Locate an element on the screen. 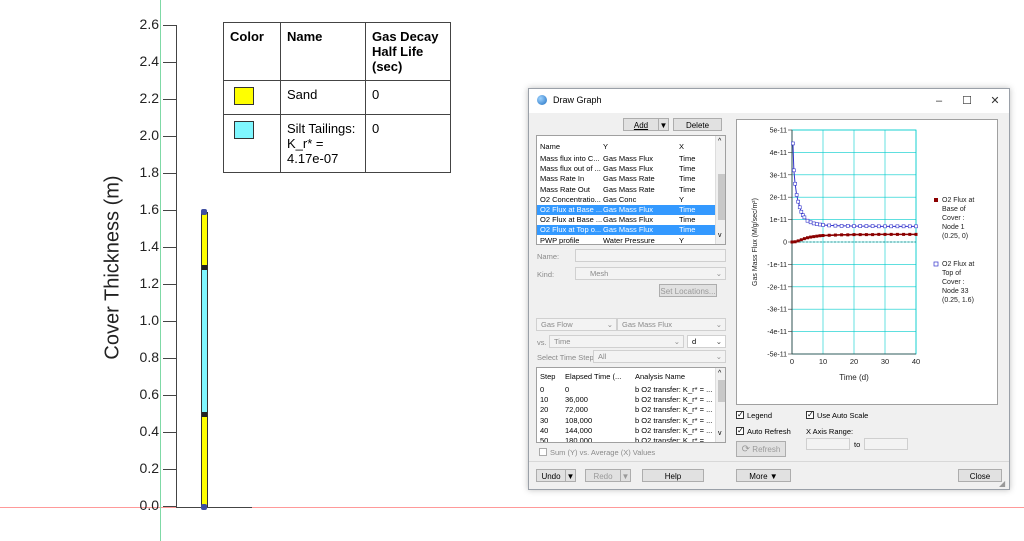 This screenshot has width=1024, height=541. y-axis-title: Cover Thickness (m) is located at coordinates (112, 267).